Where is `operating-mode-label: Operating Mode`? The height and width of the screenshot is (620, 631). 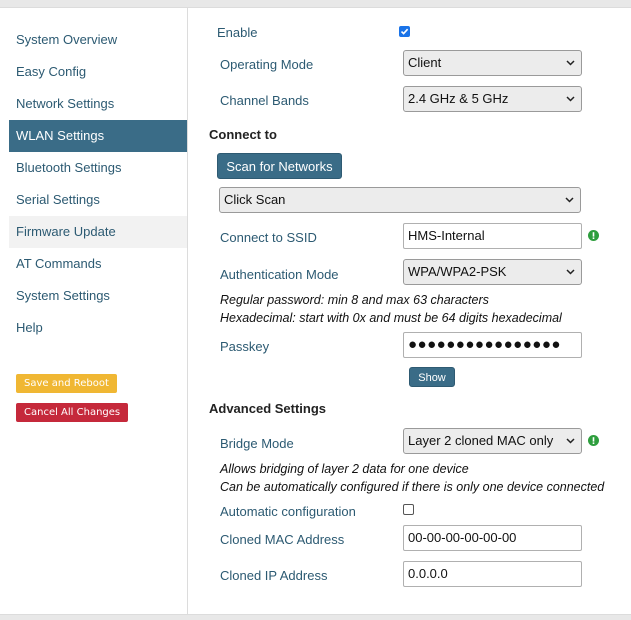
operating-mode-label: Operating Mode is located at coordinates (267, 64).